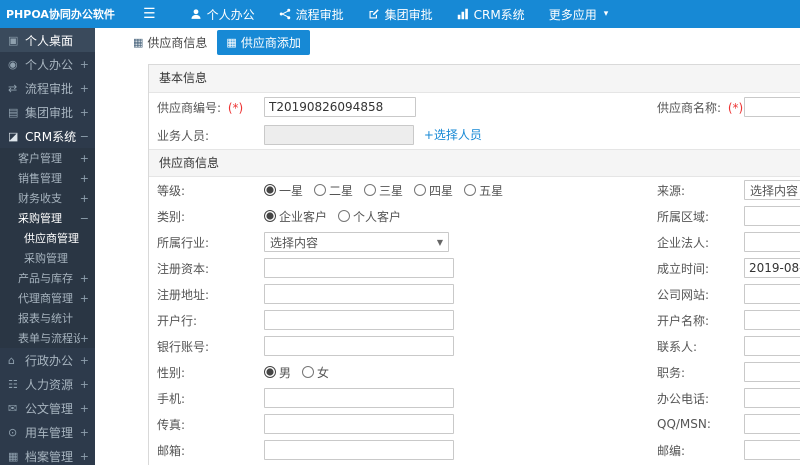 The width and height of the screenshot is (800, 465). What do you see at coordinates (359, 450) in the screenshot?
I see `email-input` at bounding box center [359, 450].